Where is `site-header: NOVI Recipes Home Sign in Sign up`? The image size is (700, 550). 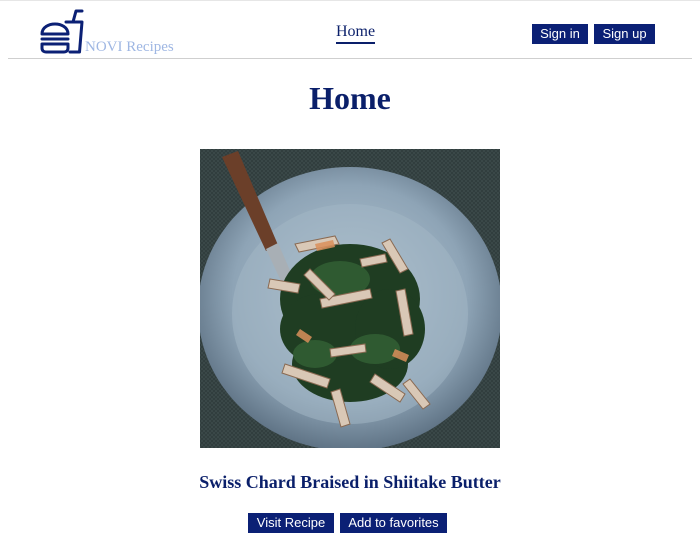
site-header: NOVI Recipes Home Sign in Sign up is located at coordinates (350, 30).